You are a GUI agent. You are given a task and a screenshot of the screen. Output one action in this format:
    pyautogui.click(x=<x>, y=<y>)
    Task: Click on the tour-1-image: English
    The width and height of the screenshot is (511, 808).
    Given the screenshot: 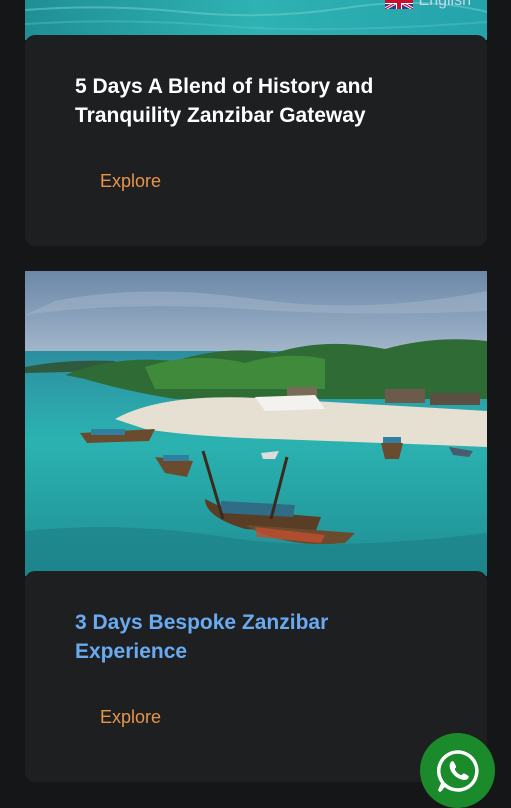 What is the action you would take?
    pyautogui.click(x=256, y=20)
    